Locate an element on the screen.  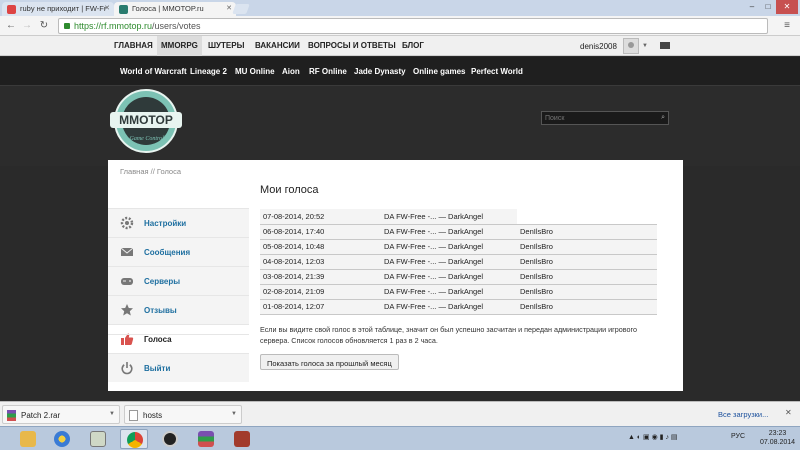
sidebar-item-label: Серверы is located at coordinates (162, 281).